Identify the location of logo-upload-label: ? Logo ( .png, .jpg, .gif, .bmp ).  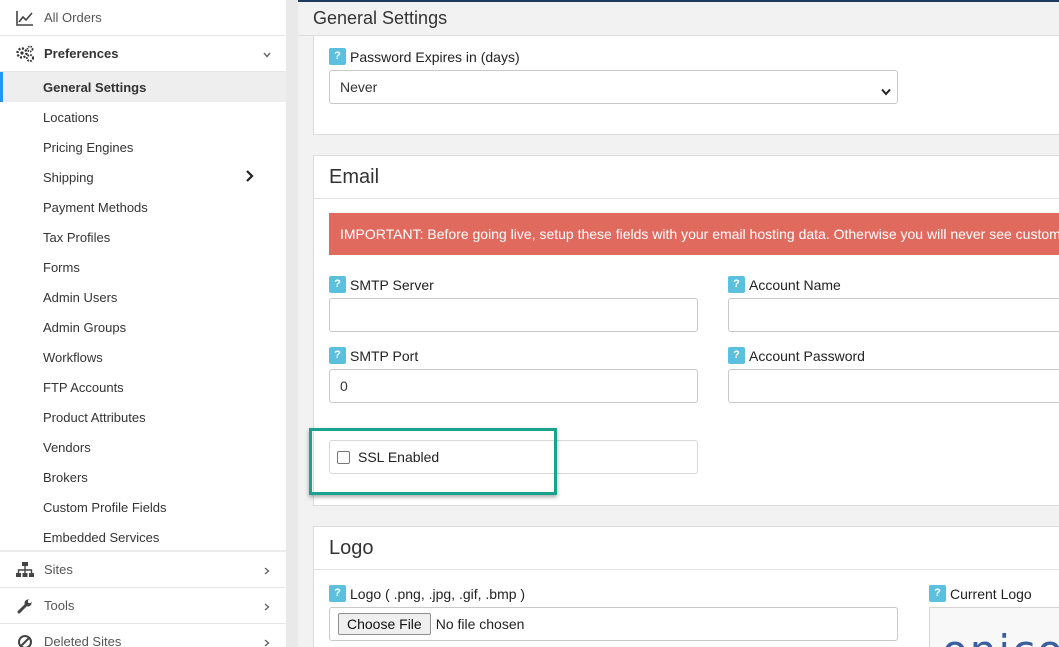
(427, 593).